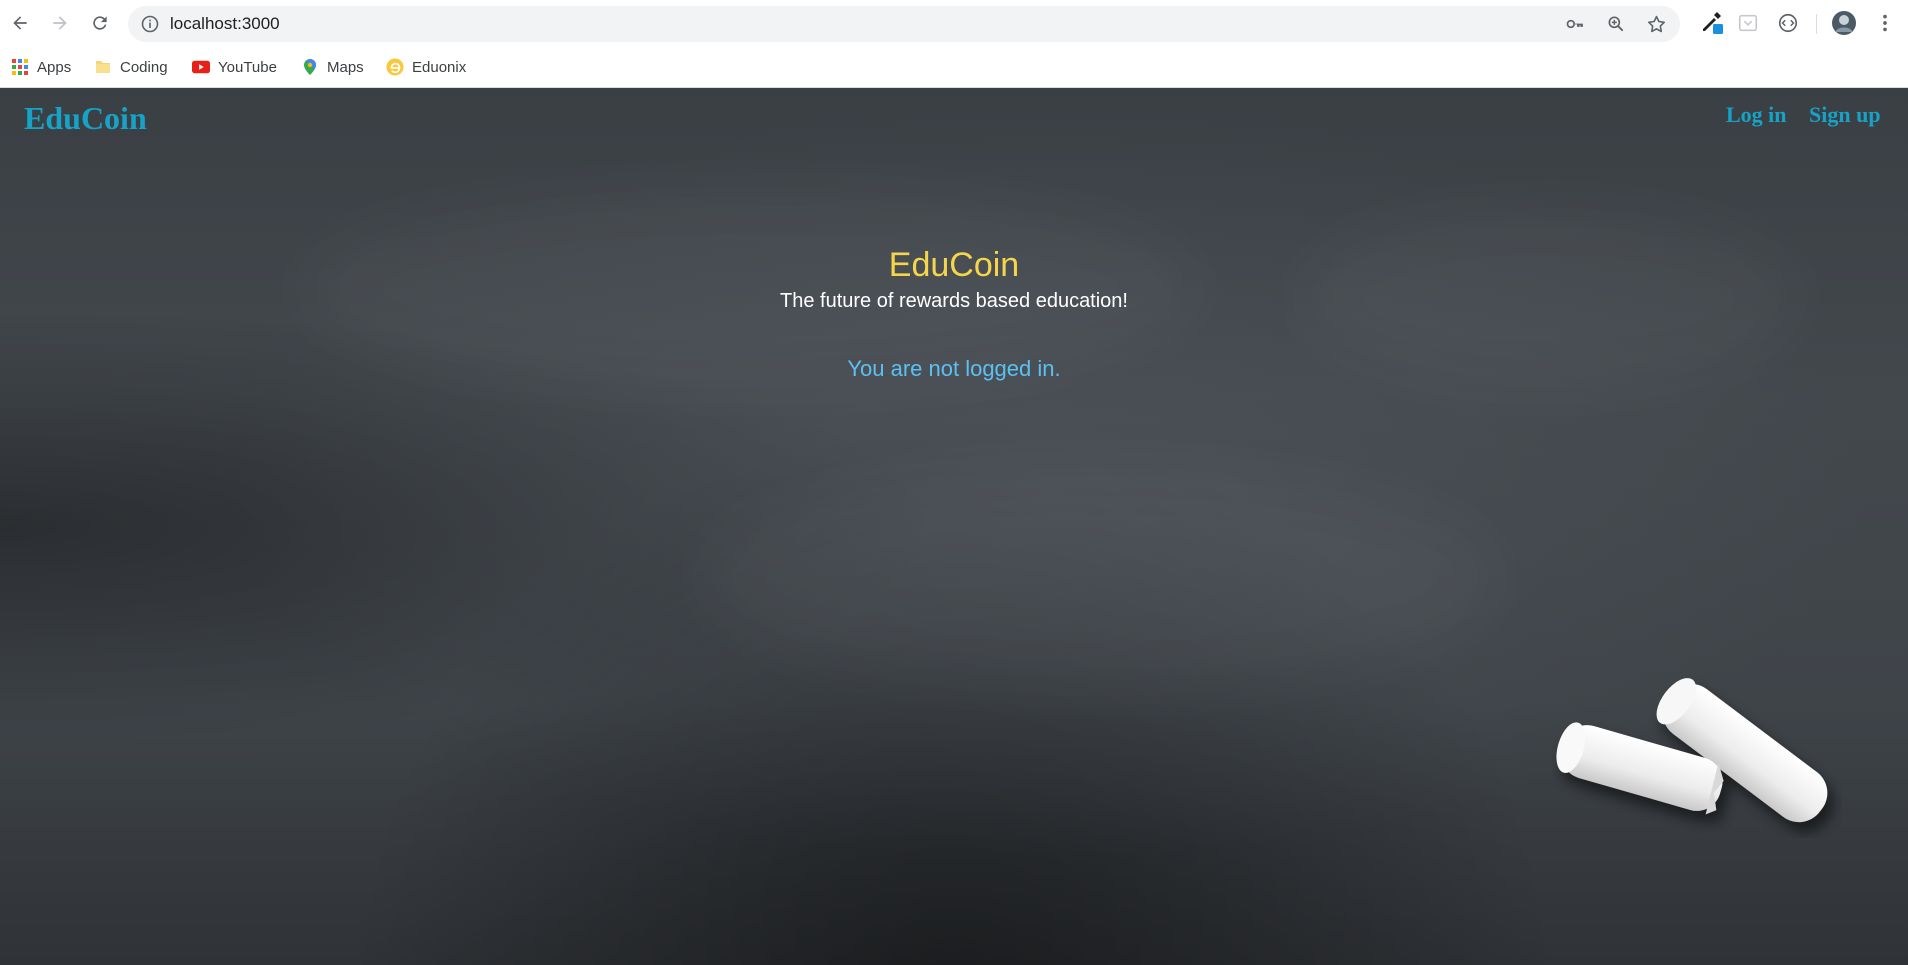 The height and width of the screenshot is (965, 1908). Describe the element at coordinates (954, 265) in the screenshot. I see `hero-title: EduCoin` at that location.